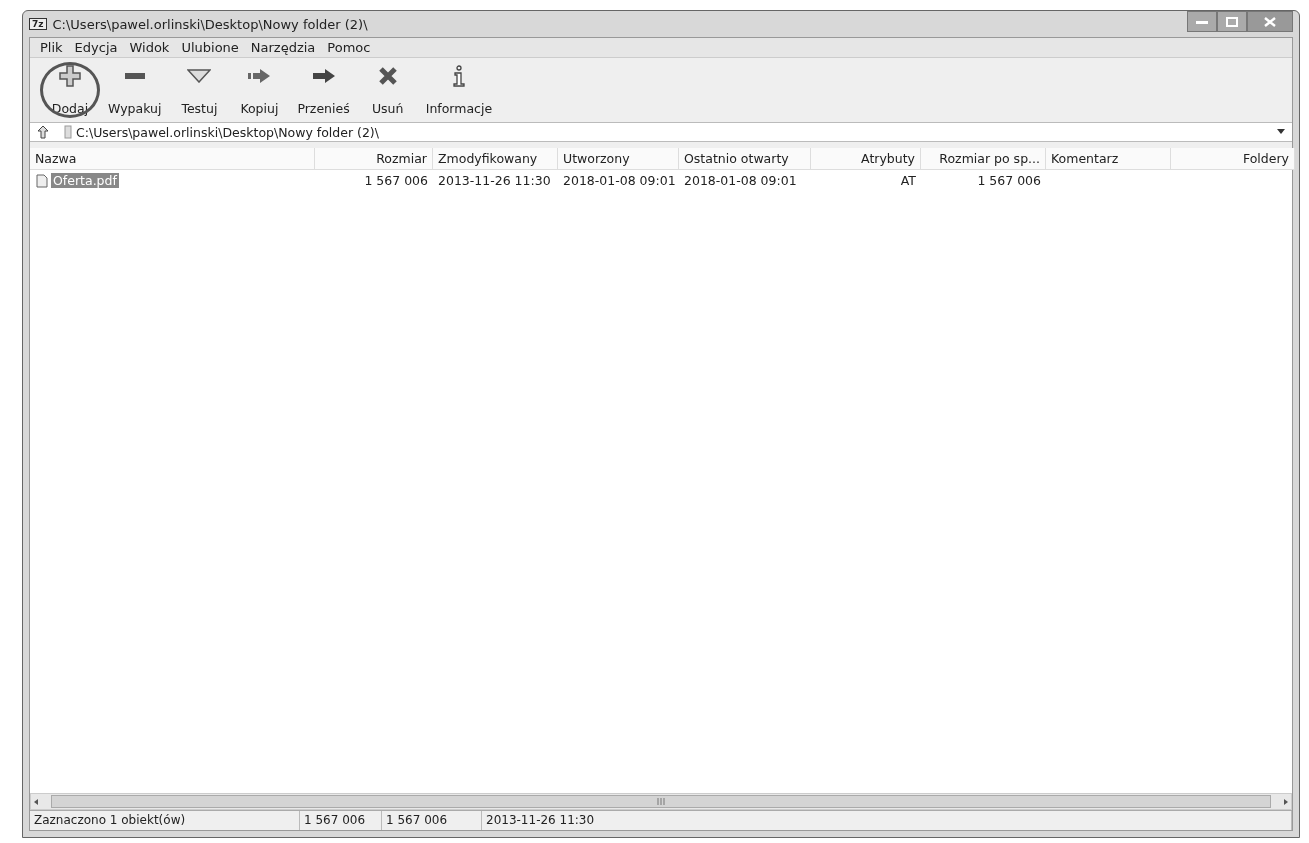  Describe the element at coordinates (494, 181) in the screenshot. I see `table-cell-text: 2013-11-26 11:30` at that location.